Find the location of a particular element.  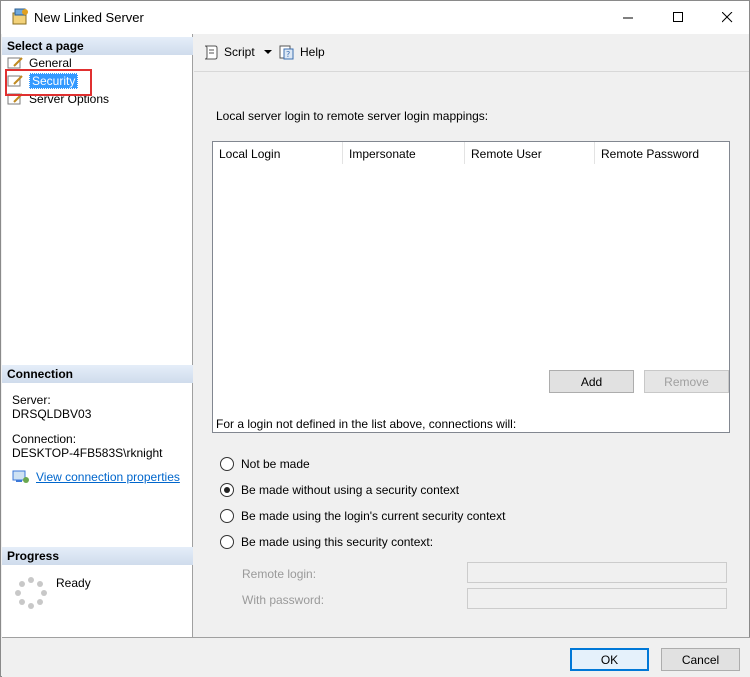

maximize-icon is located at coordinates (677, 16).